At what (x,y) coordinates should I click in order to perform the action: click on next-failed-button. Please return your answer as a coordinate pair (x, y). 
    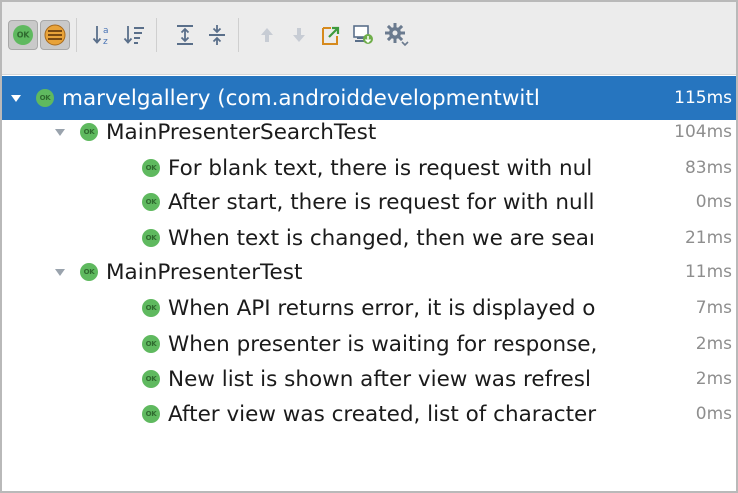
    Looking at the image, I should click on (299, 35).